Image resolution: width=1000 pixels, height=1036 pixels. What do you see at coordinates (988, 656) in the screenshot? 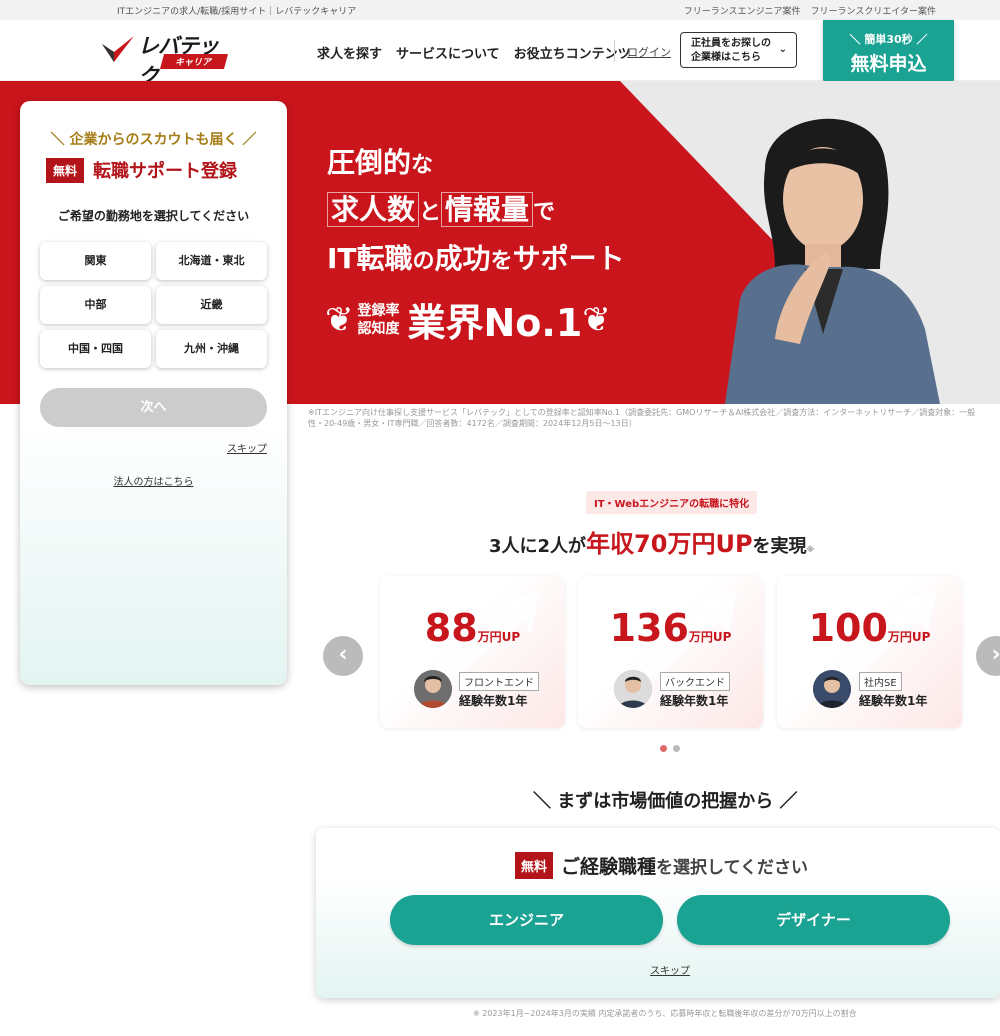
I see `carousel-next-button: ›` at bounding box center [988, 656].